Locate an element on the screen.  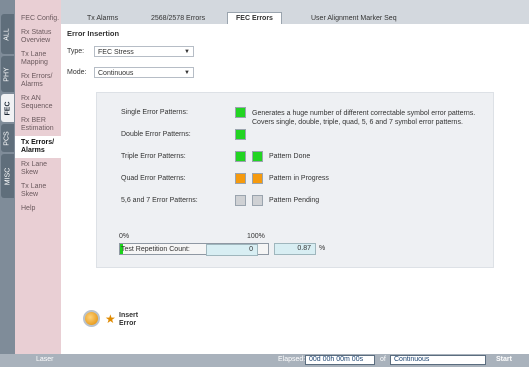
sidebar-item-rx-an-sequence: Rx AN Sequence is located at coordinates (38, 103).